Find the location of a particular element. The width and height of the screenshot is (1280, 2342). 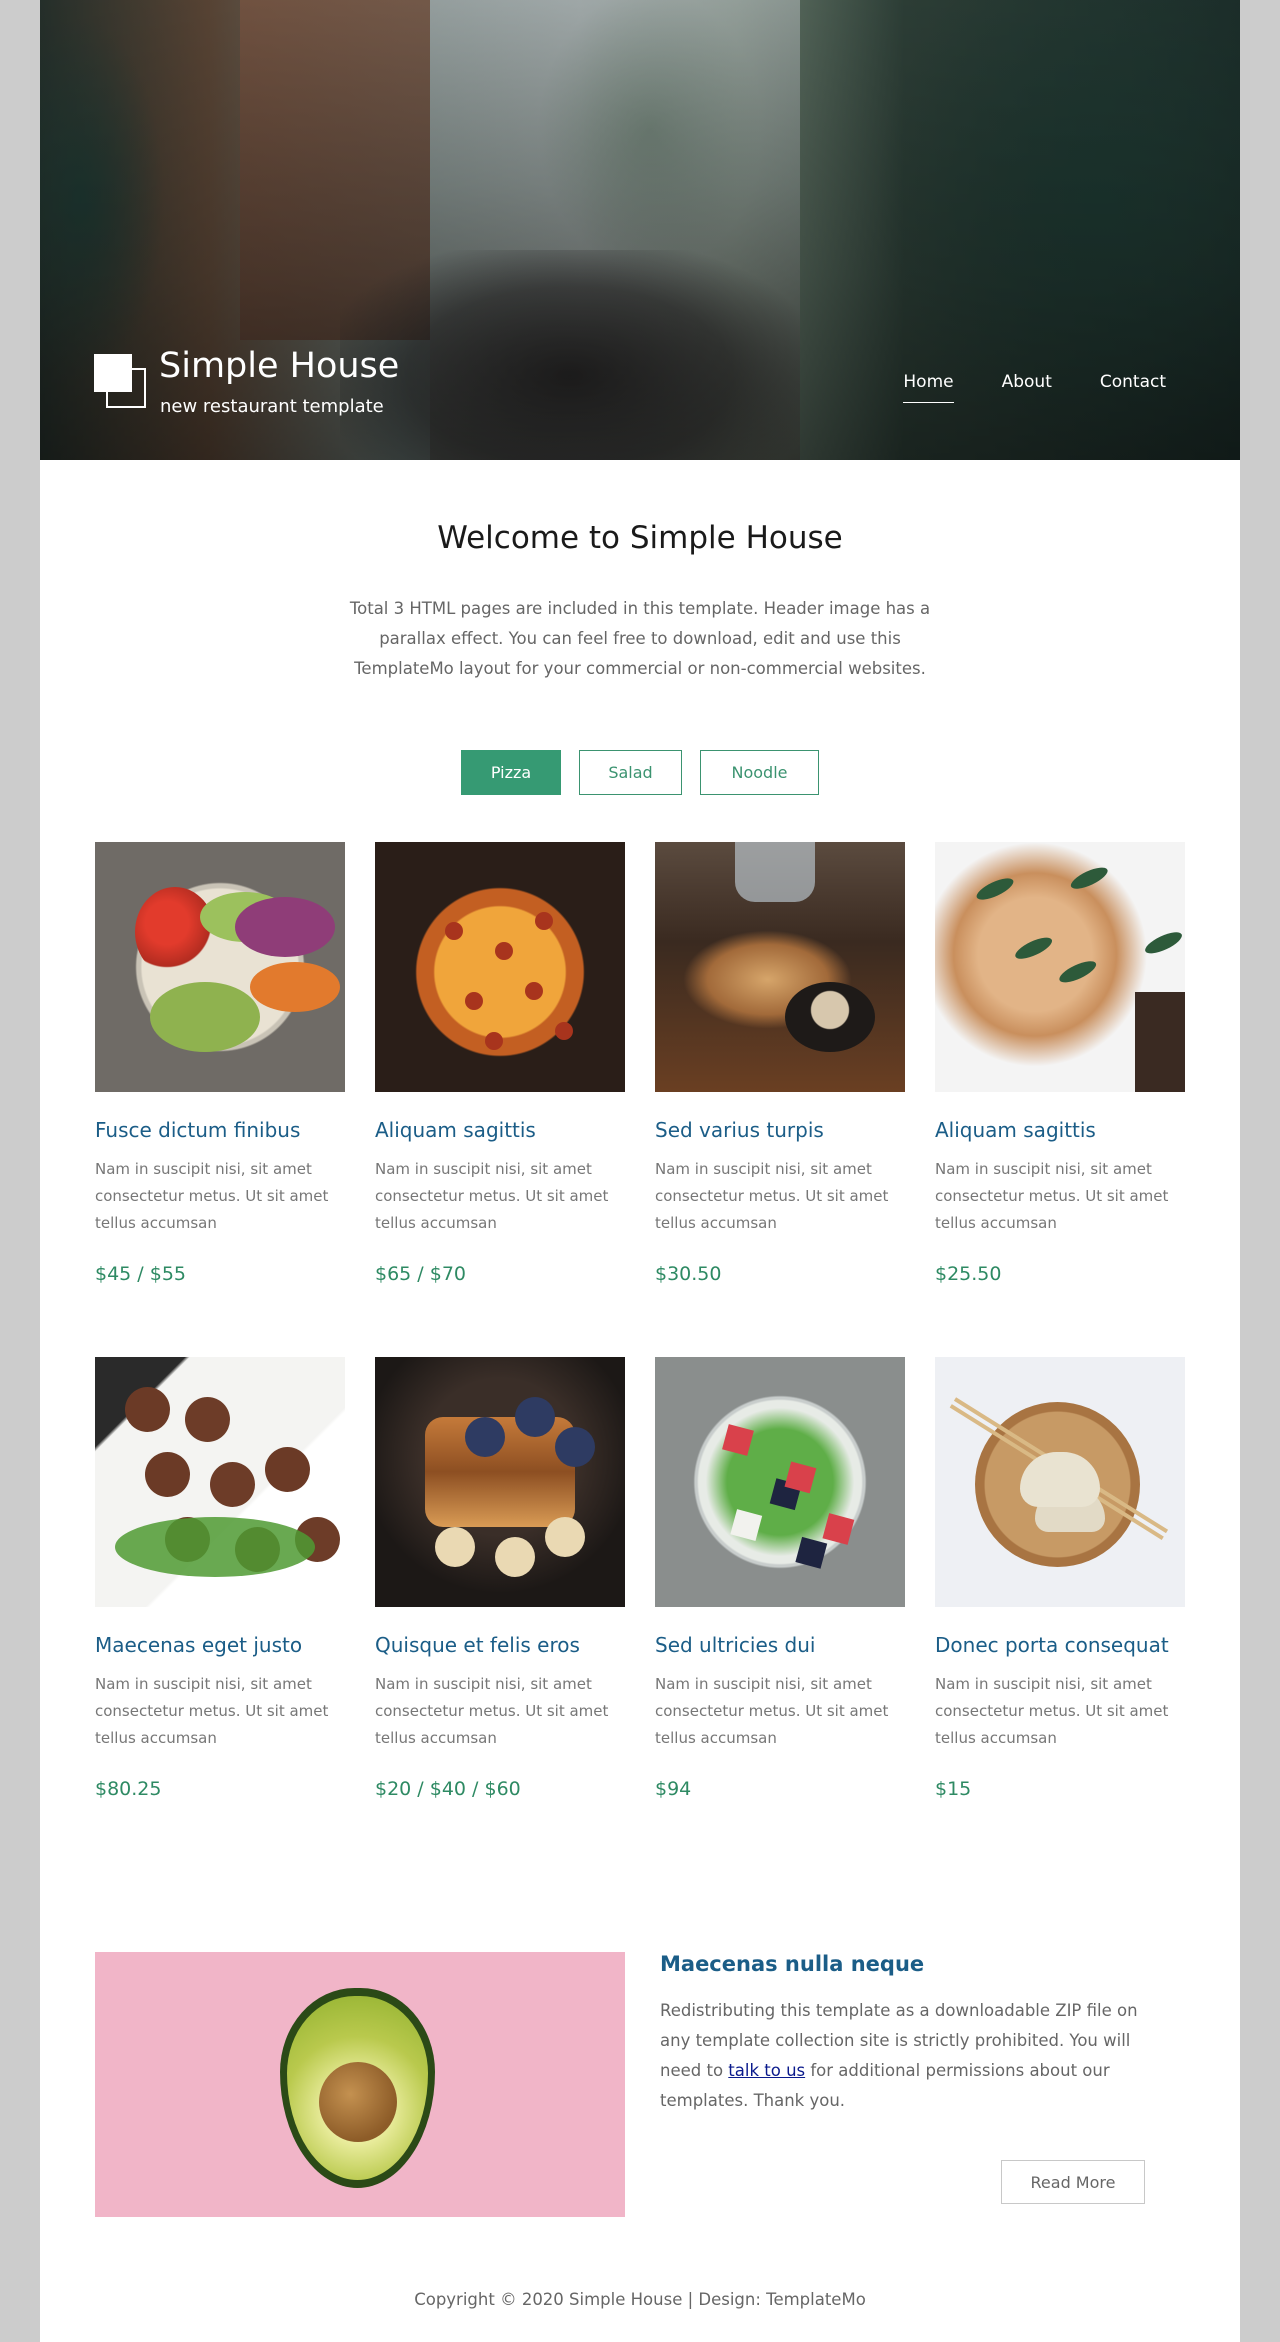

menu-item-price: $30.50 is located at coordinates (688, 1274).